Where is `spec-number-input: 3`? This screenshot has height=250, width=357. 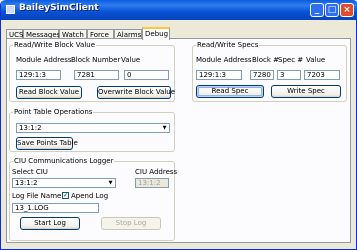 spec-number-input: 3 is located at coordinates (289, 75).